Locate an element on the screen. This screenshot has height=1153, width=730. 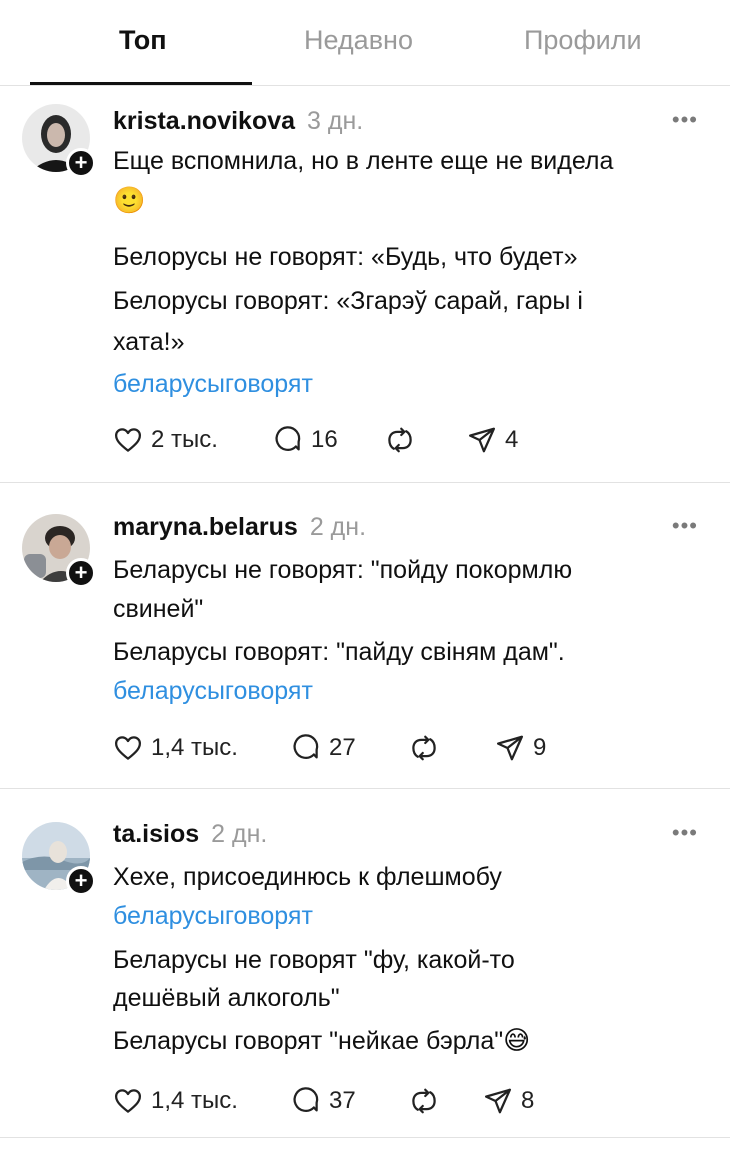
post-text-line: Белорусы не говорят: «Будь, что будет» is located at coordinates (345, 257).